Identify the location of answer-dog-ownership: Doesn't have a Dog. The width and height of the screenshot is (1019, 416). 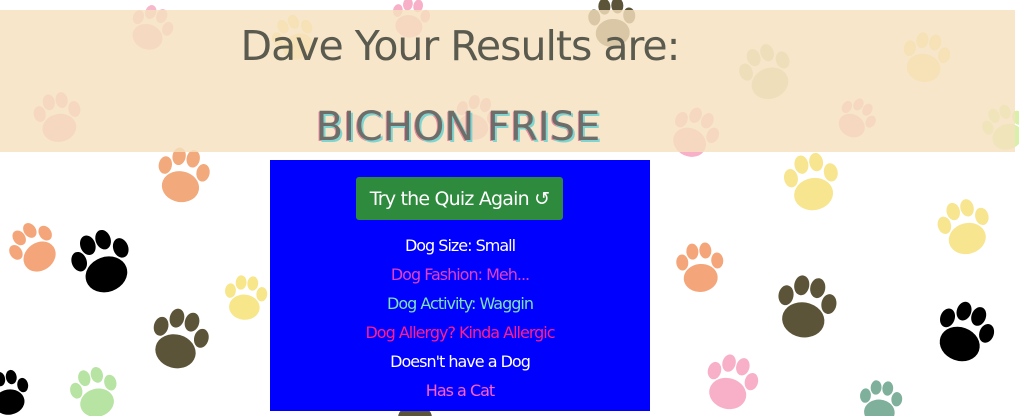
(460, 361).